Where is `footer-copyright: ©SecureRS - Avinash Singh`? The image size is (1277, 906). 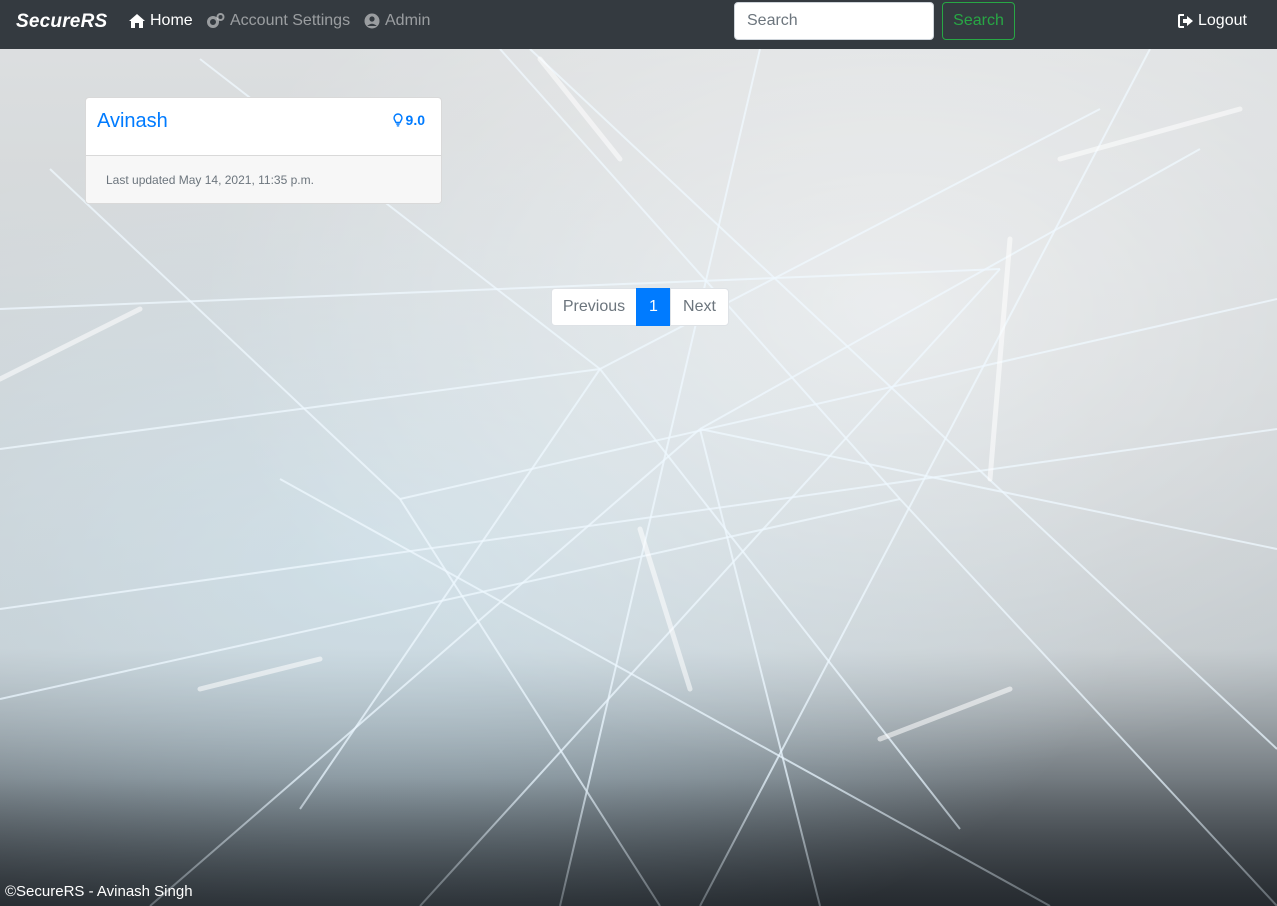
footer-copyright: ©SecureRS - Avinash Singh is located at coordinates (99, 891).